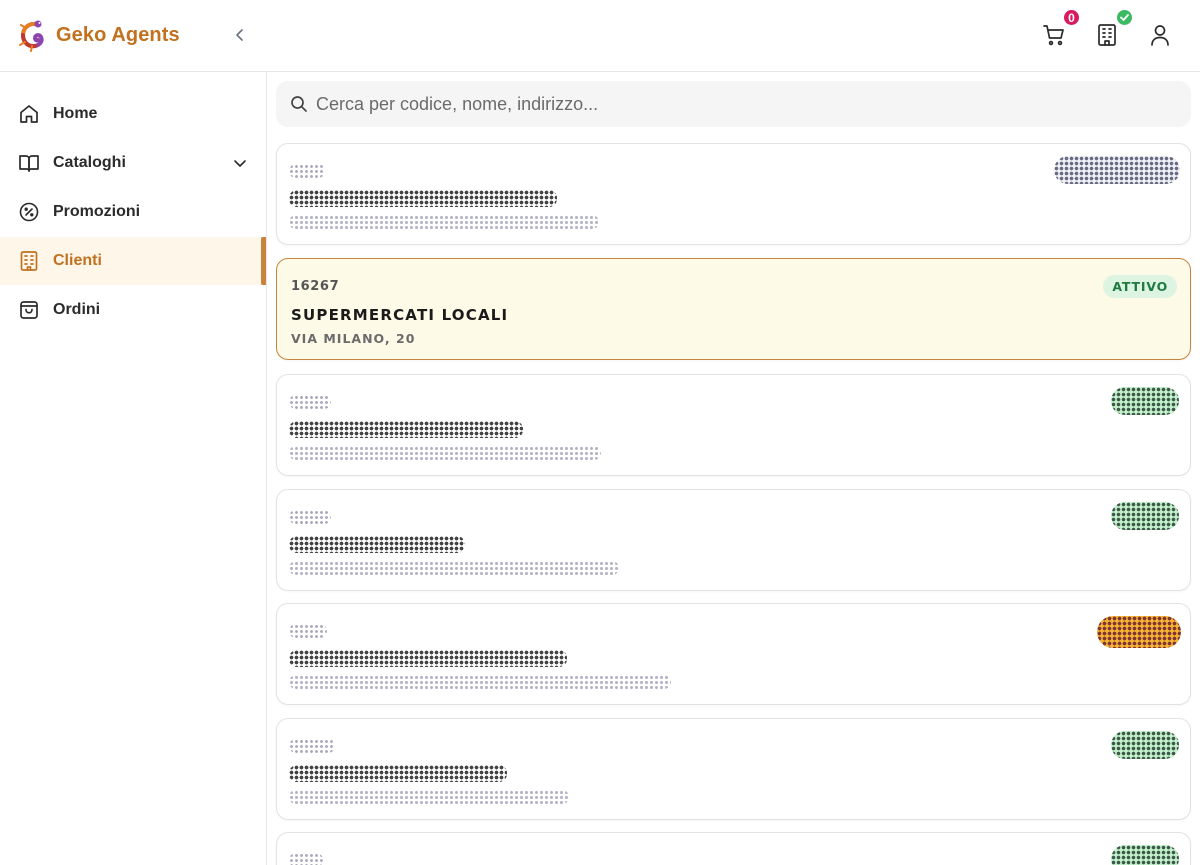 The height and width of the screenshot is (865, 1200). I want to click on sidebar-item-label: Cataloghi, so click(89, 162).